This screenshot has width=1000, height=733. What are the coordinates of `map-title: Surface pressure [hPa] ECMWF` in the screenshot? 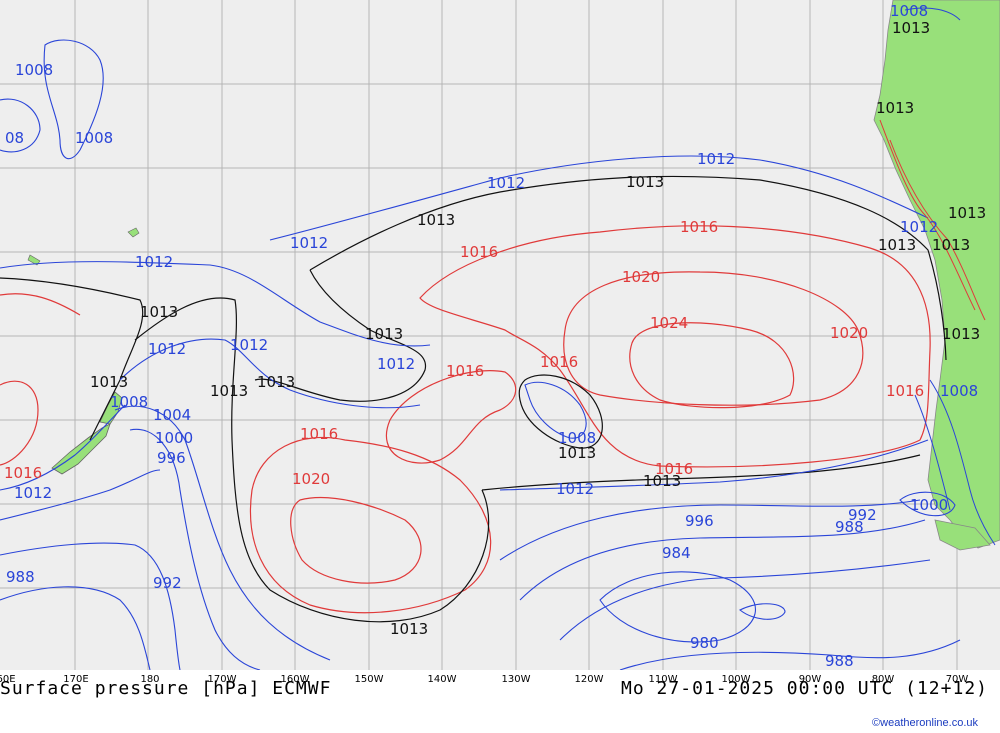 It's located at (166, 688).